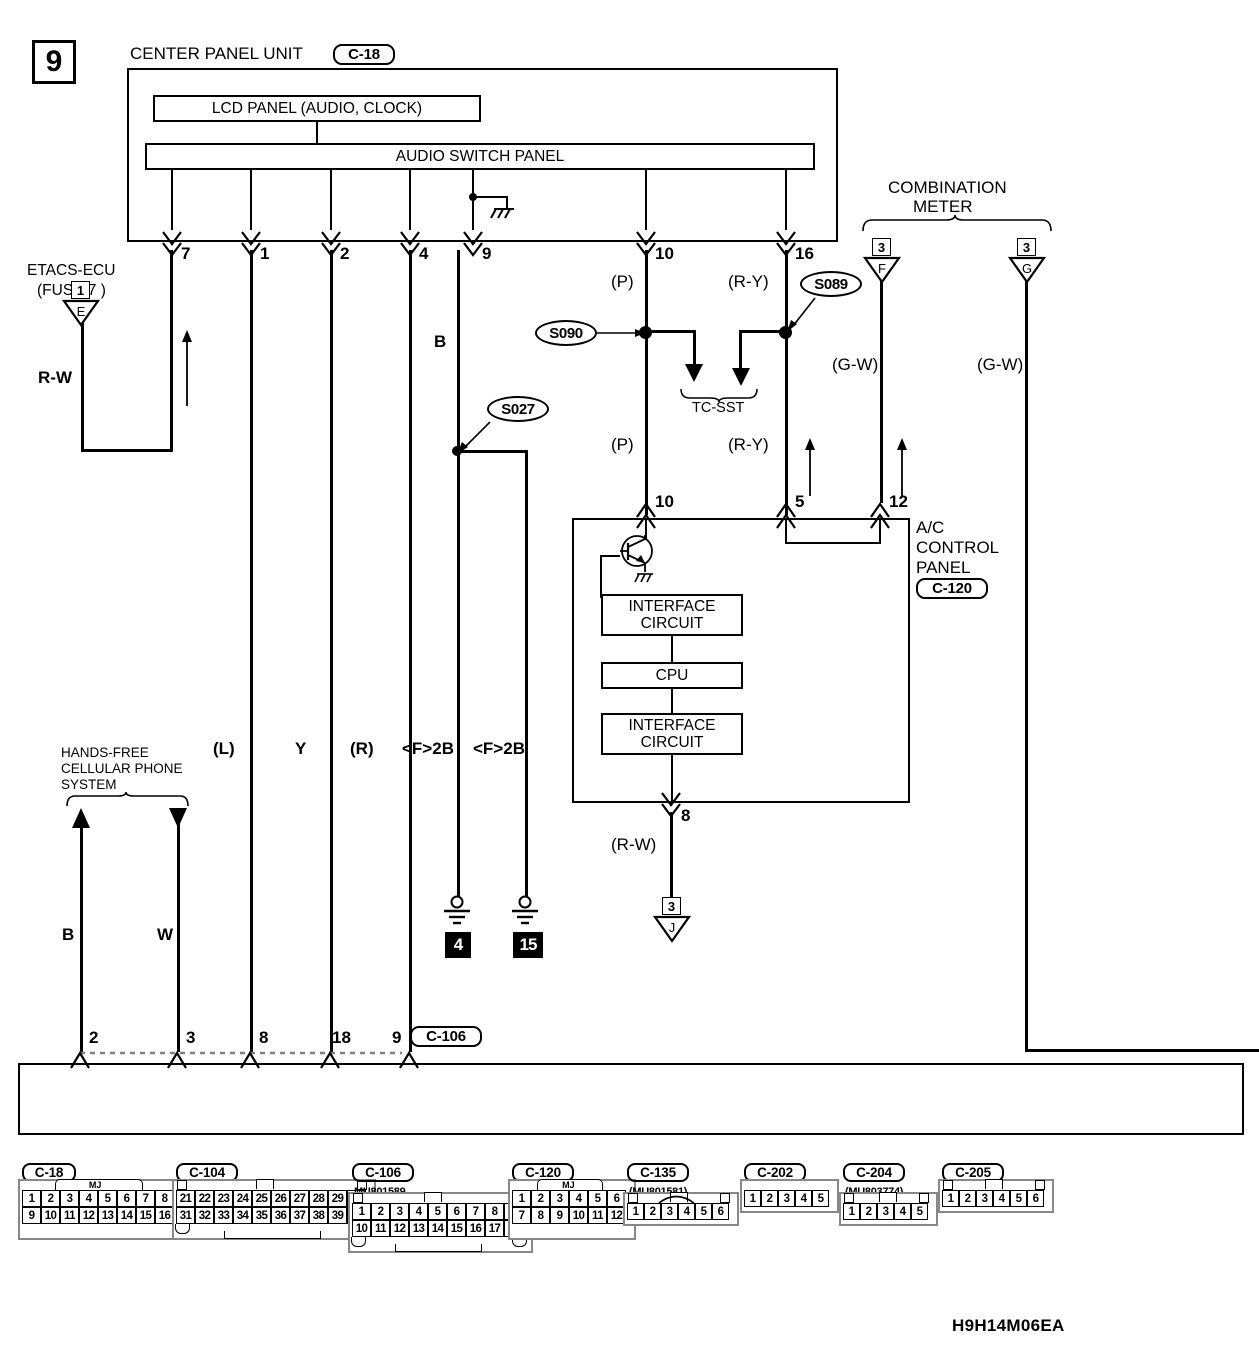 The height and width of the screenshot is (1356, 1259). What do you see at coordinates (456, 1228) in the screenshot?
I see `legend-pin-cell: 15` at bounding box center [456, 1228].